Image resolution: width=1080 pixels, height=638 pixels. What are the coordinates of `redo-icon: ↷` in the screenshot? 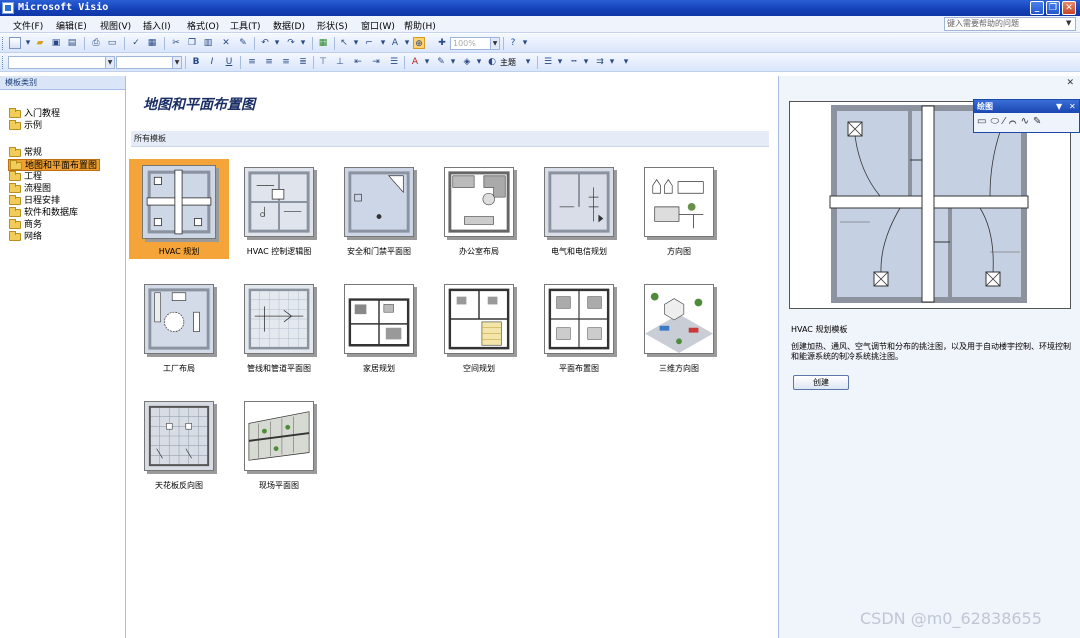 It's located at (291, 43).